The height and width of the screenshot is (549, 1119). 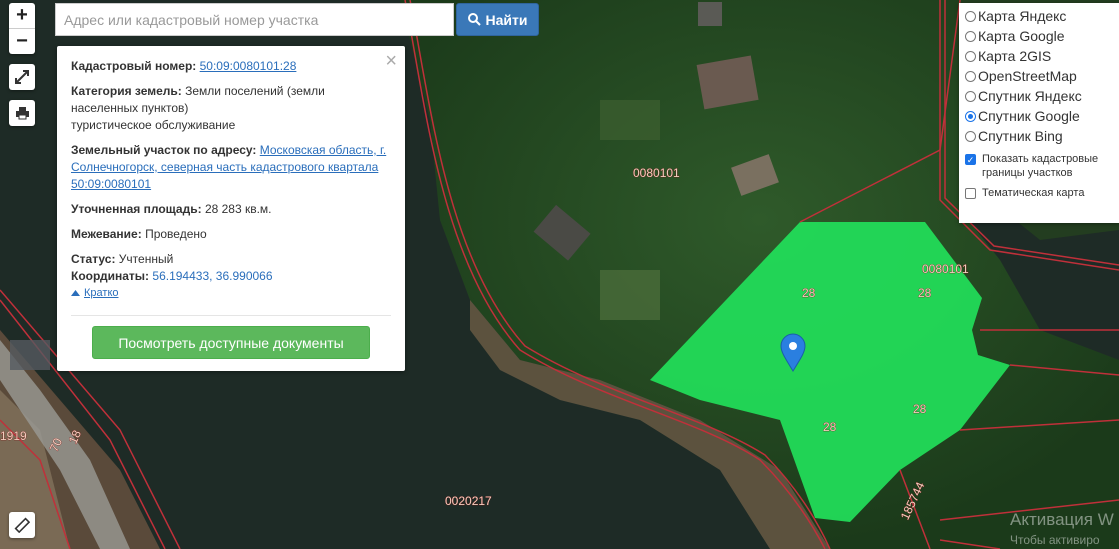 I want to click on checkbox-checked-icon: ✓, so click(x=970, y=159).